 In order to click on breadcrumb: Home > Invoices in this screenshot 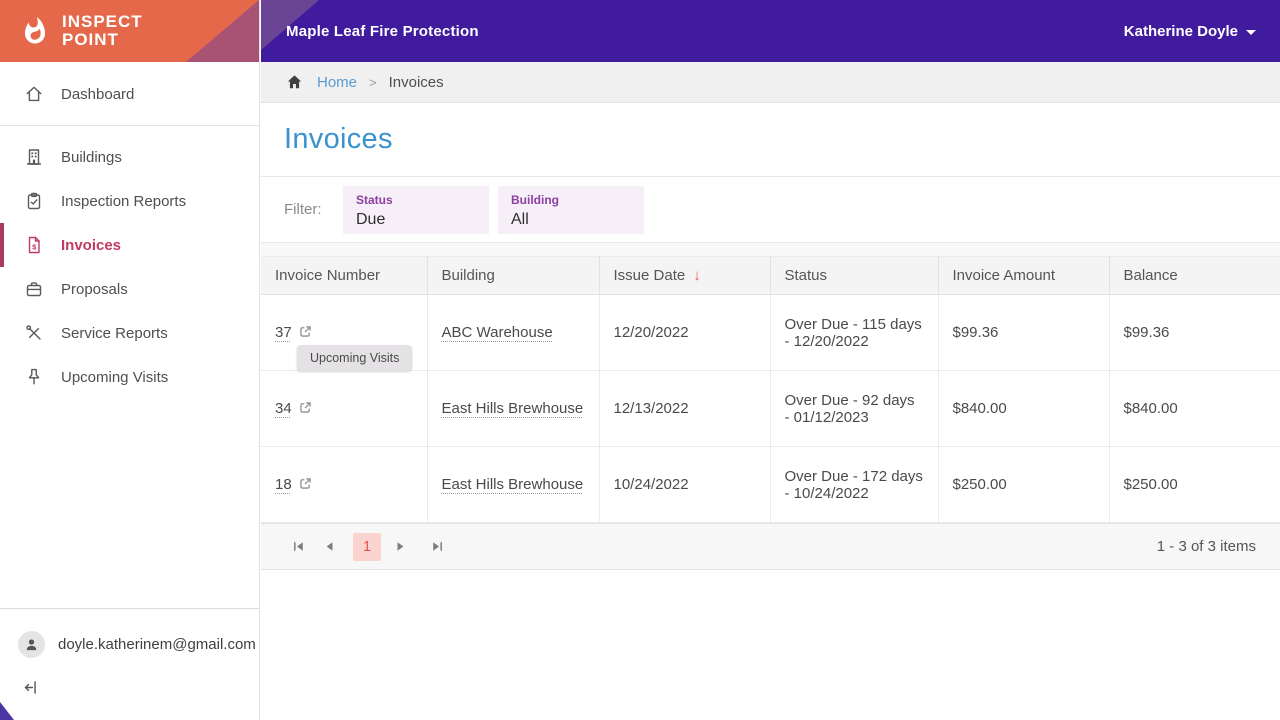, I will do `click(770, 82)`.